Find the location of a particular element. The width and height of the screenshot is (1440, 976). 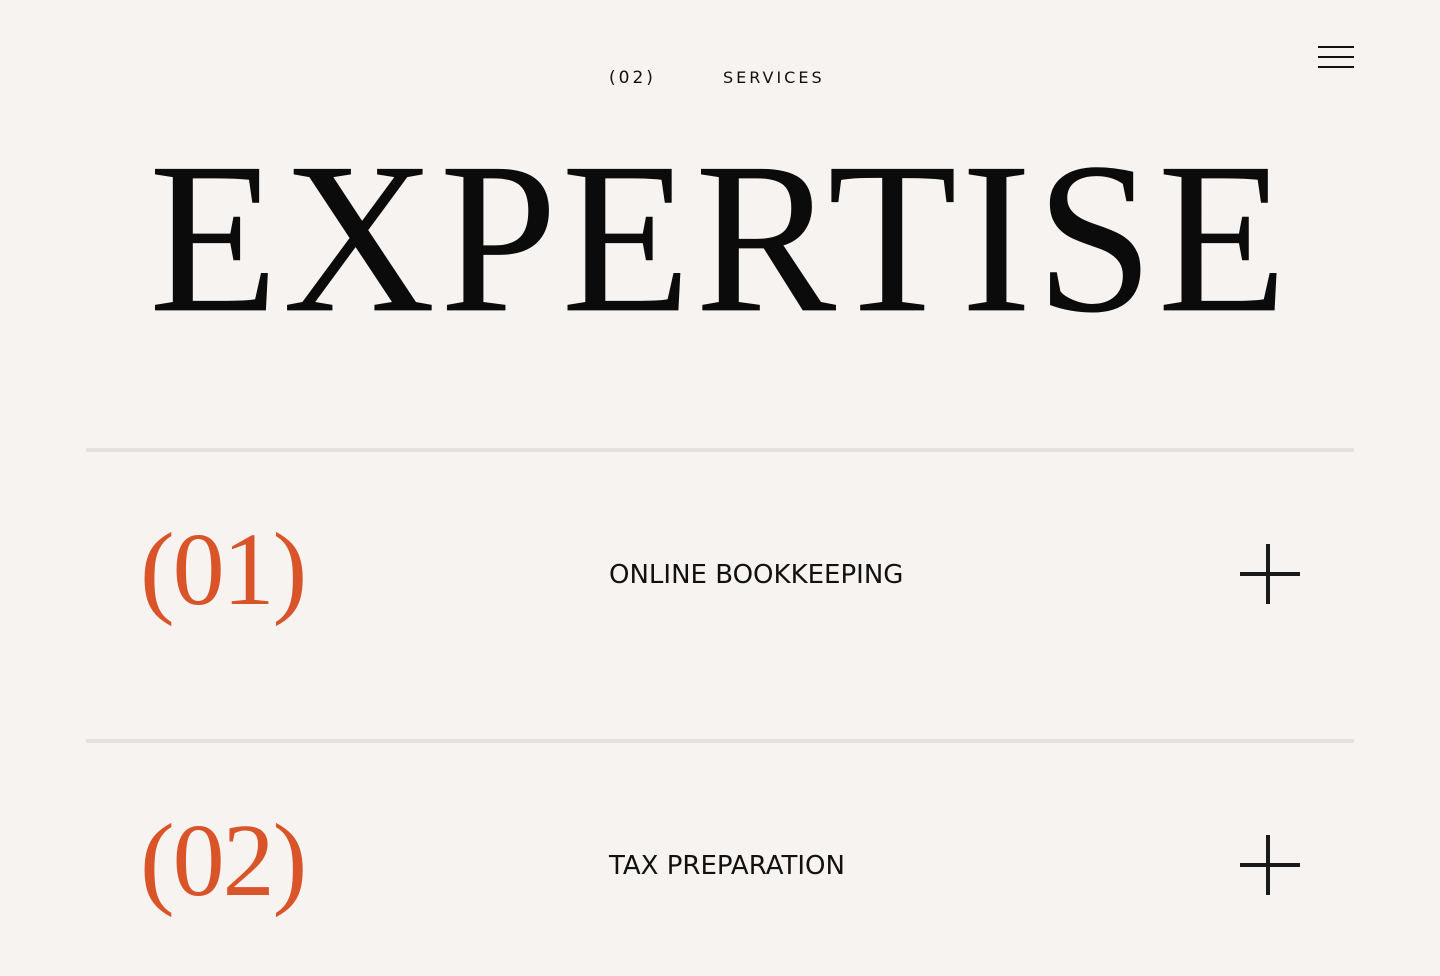

section-name: SERVICES is located at coordinates (774, 77).